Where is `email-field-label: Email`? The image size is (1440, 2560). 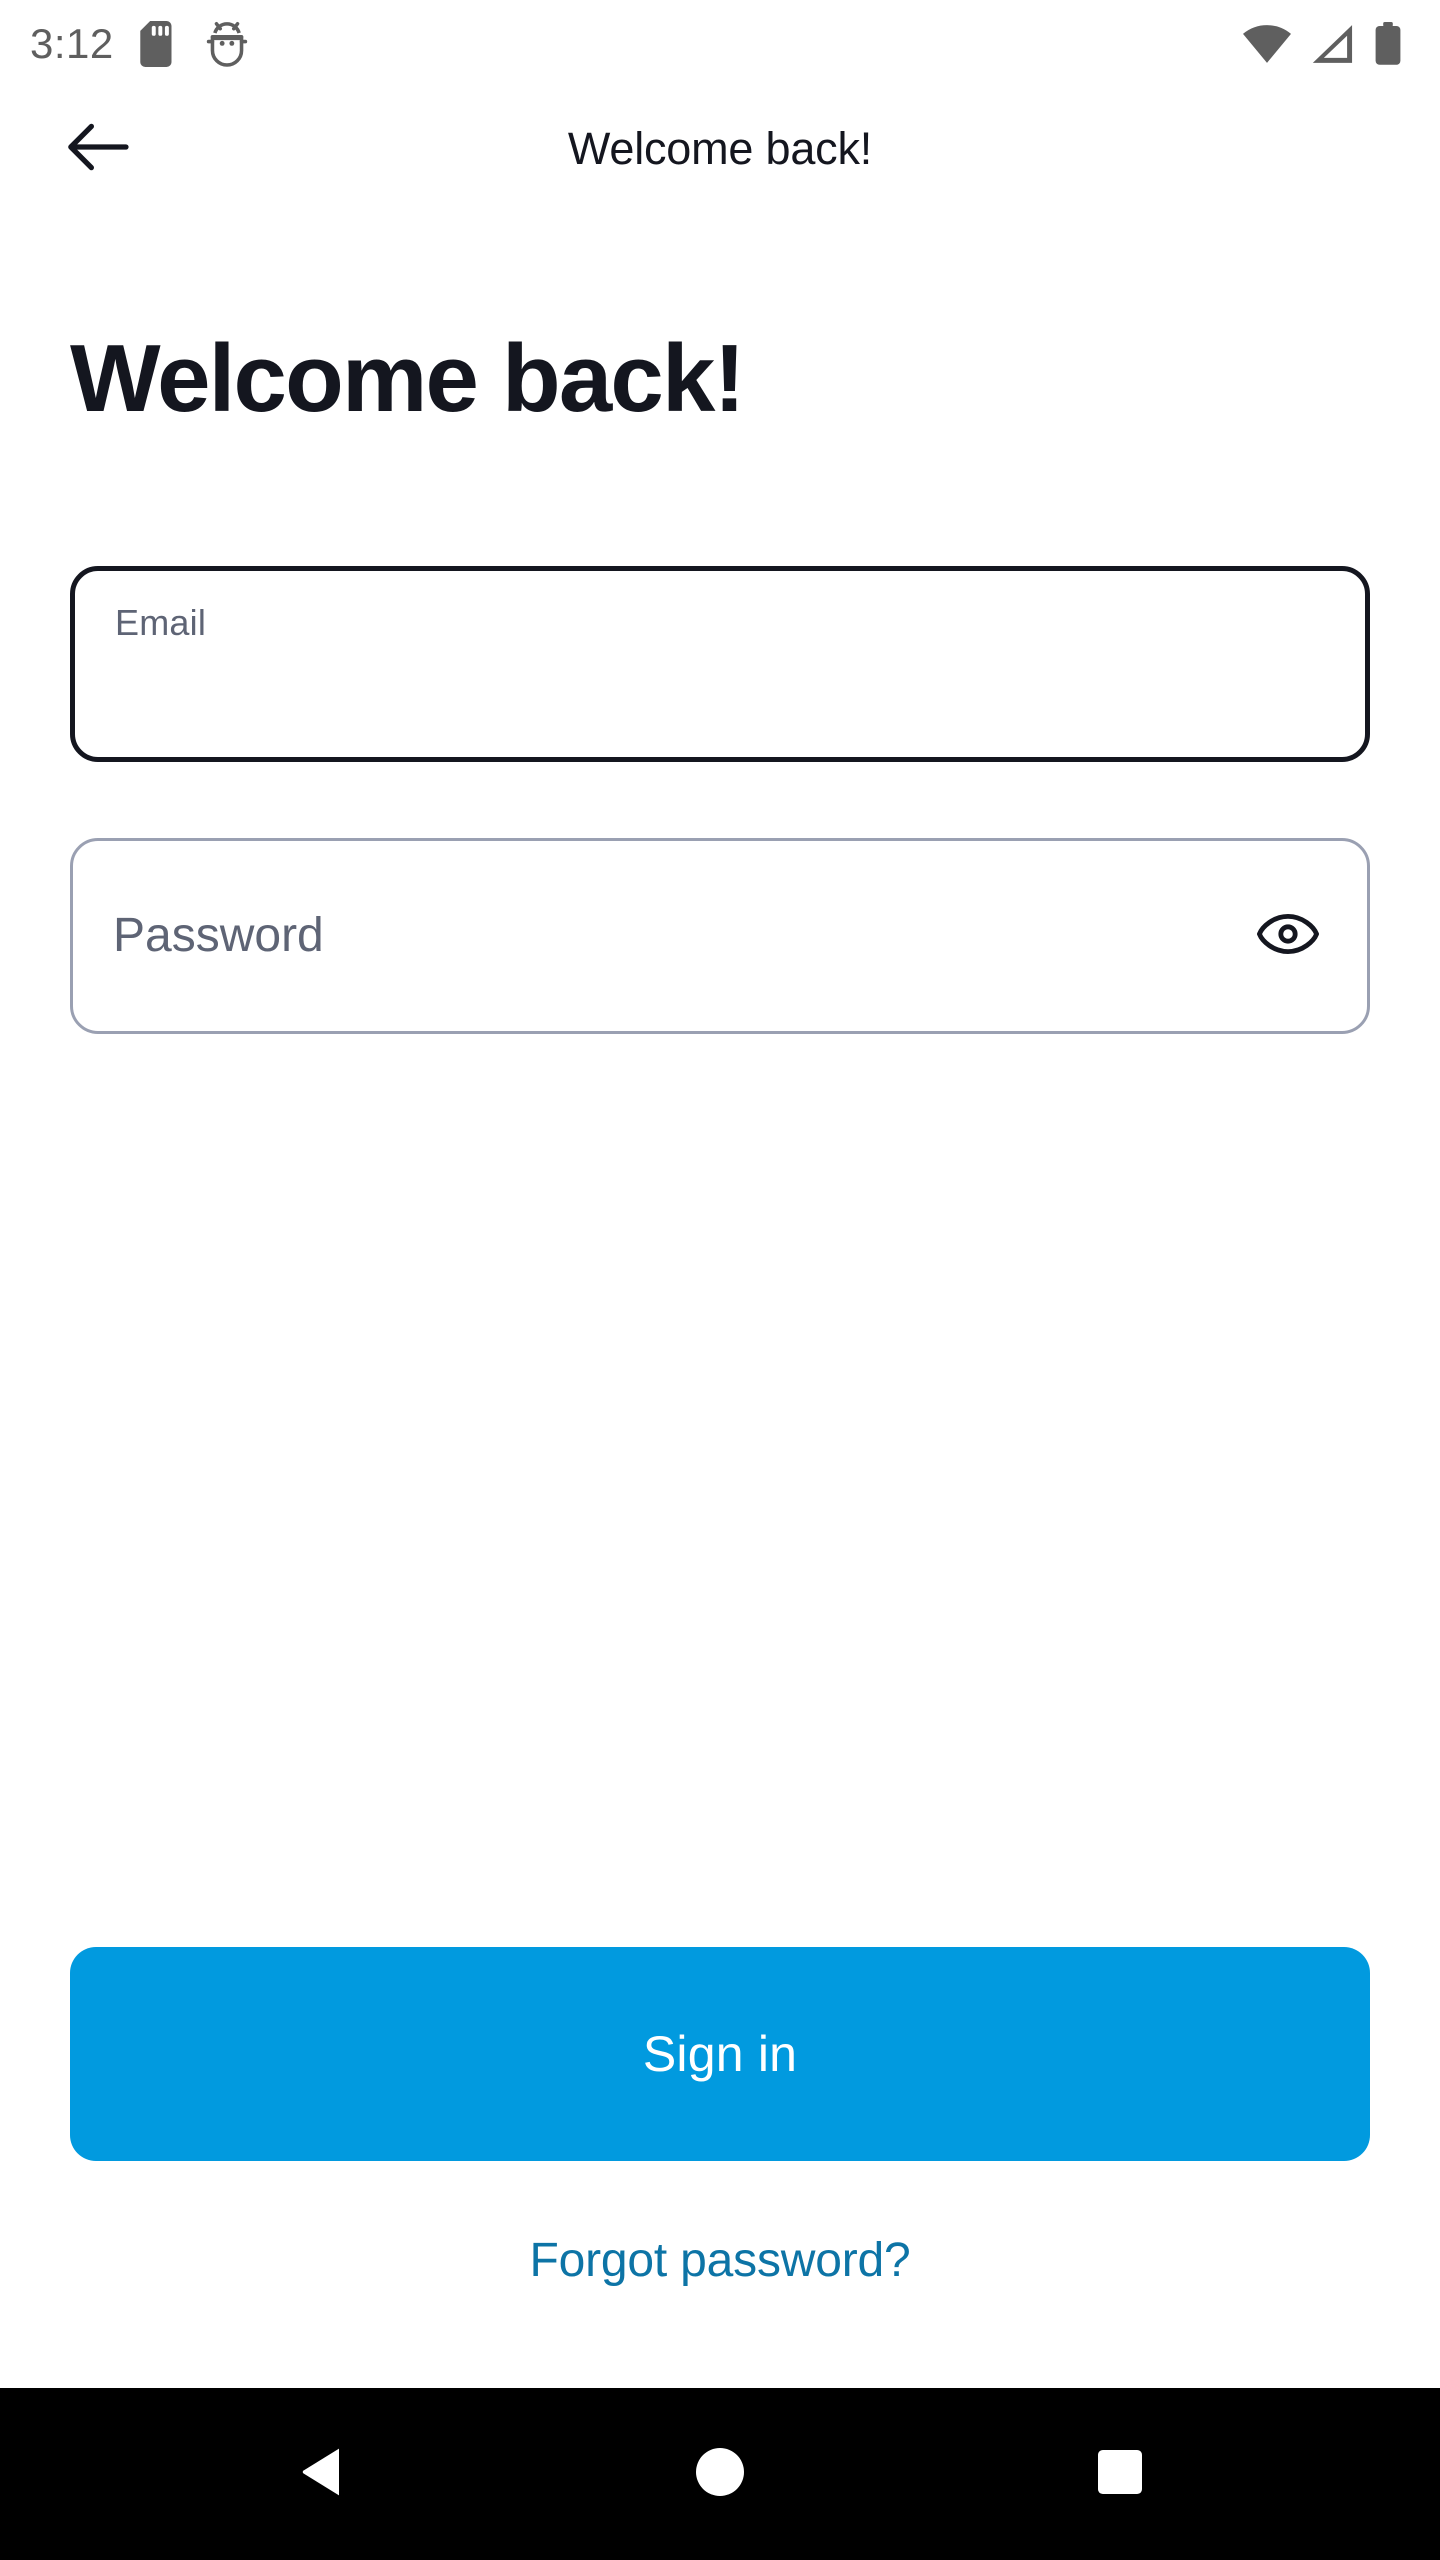 email-field-label: Email is located at coordinates (161, 623).